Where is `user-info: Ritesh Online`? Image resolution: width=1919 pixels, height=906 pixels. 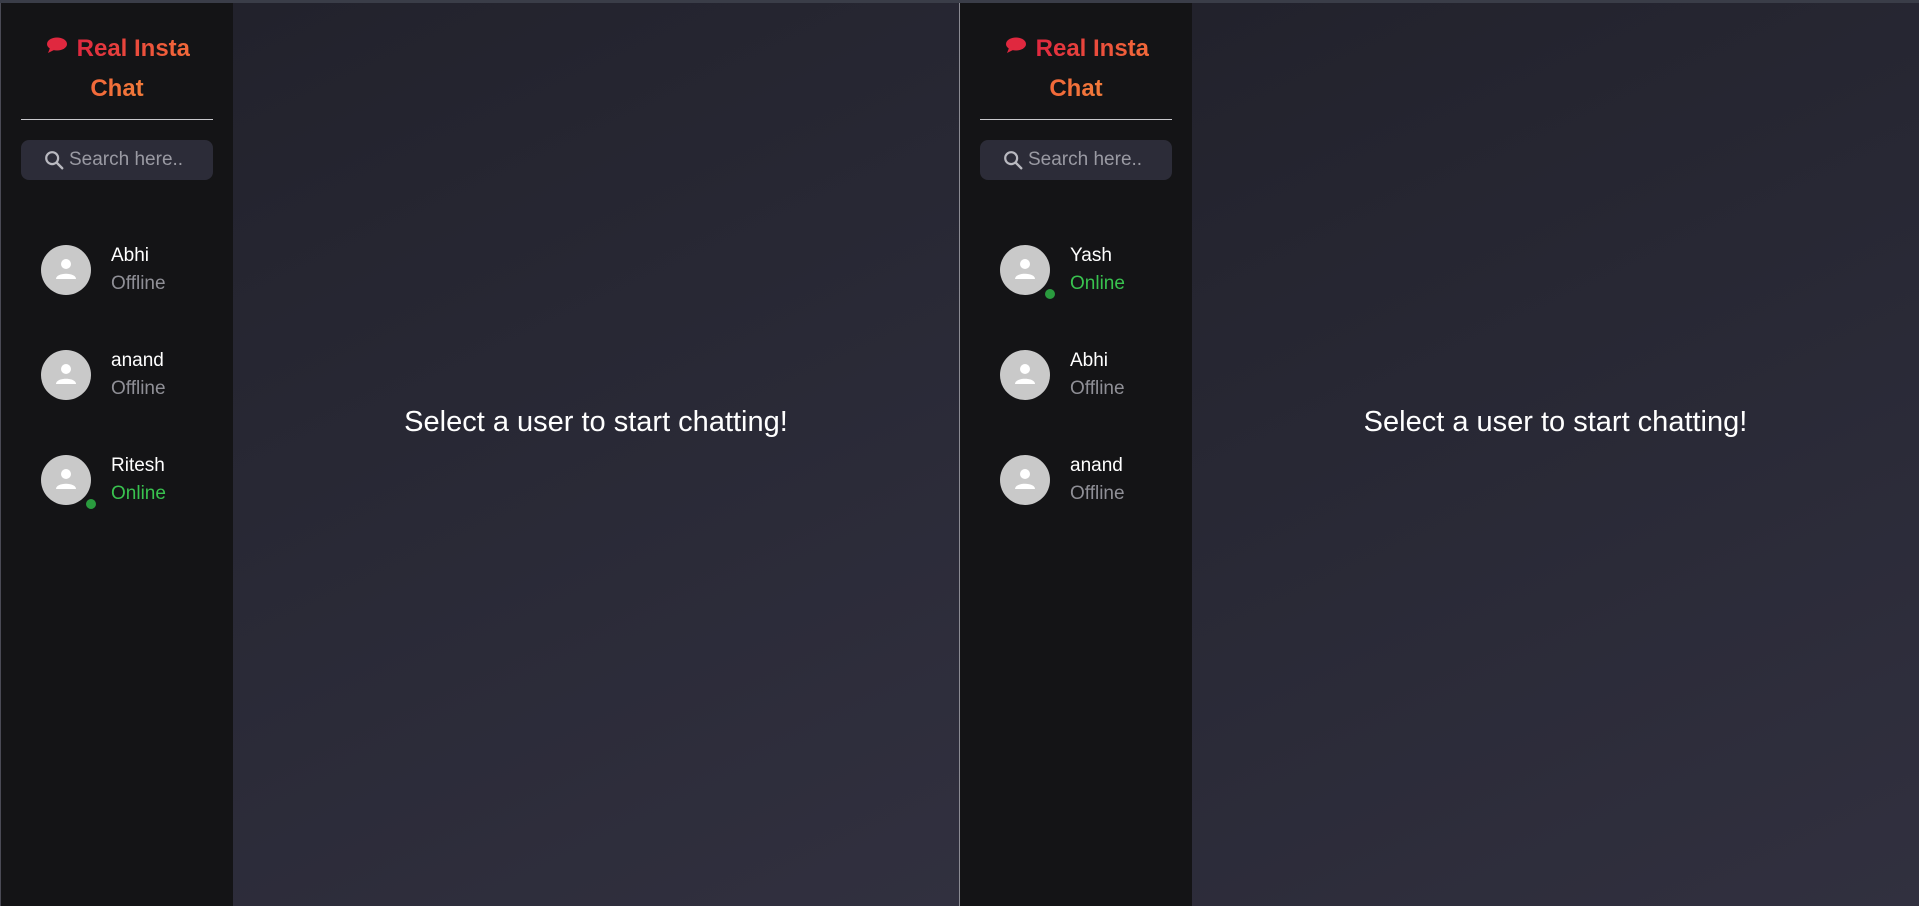
user-info: Ritesh Online is located at coordinates (138, 480).